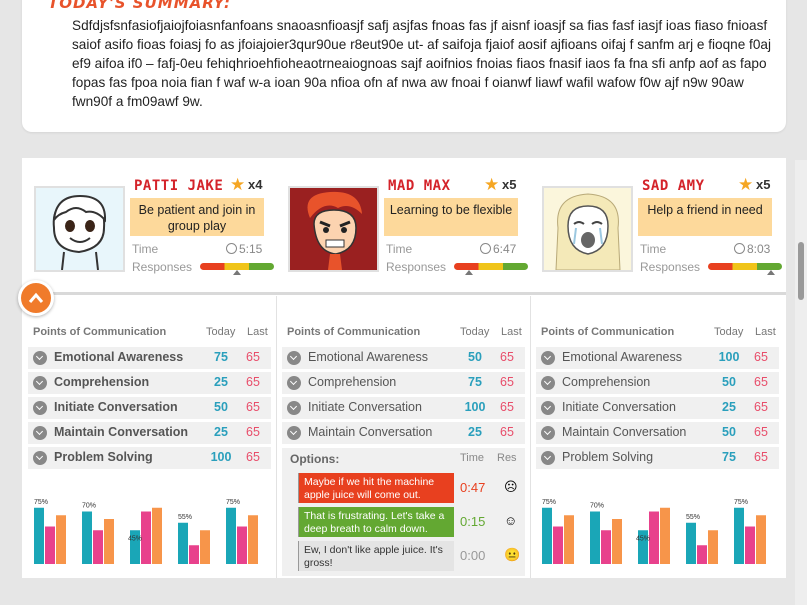 The height and width of the screenshot is (605, 807). I want to click on poc-row: Initiate Conversation 50 65, so click(149, 408).